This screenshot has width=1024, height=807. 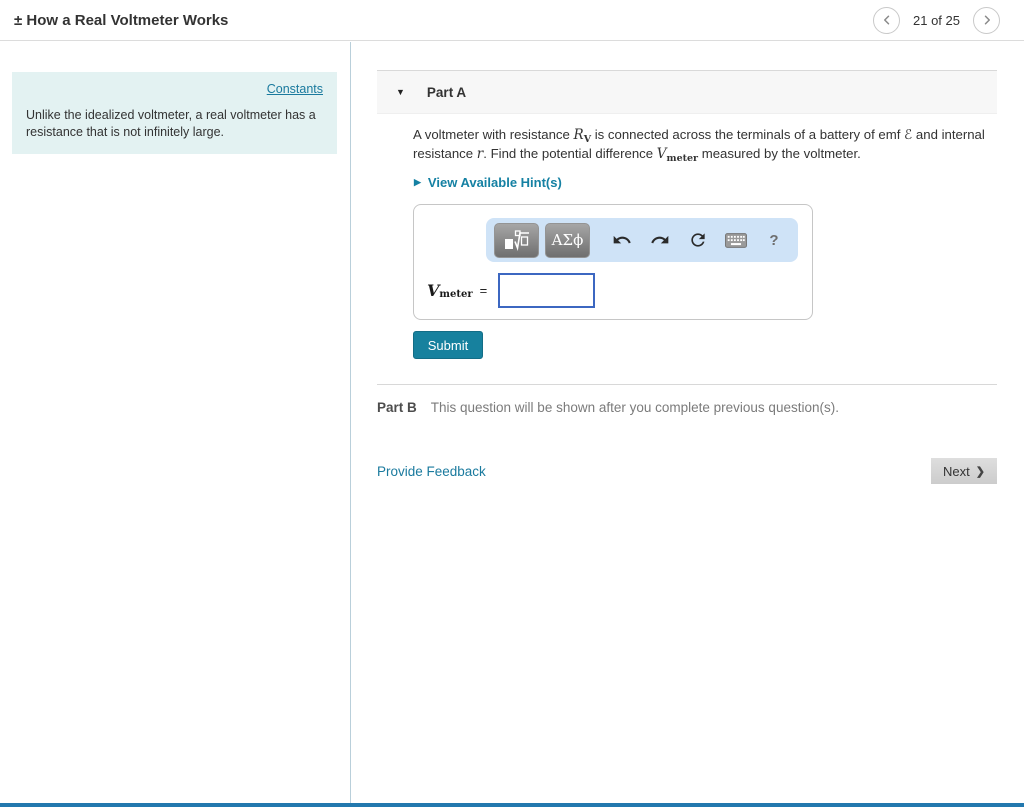 I want to click on answer-row: Vmeter =, so click(x=511, y=290).